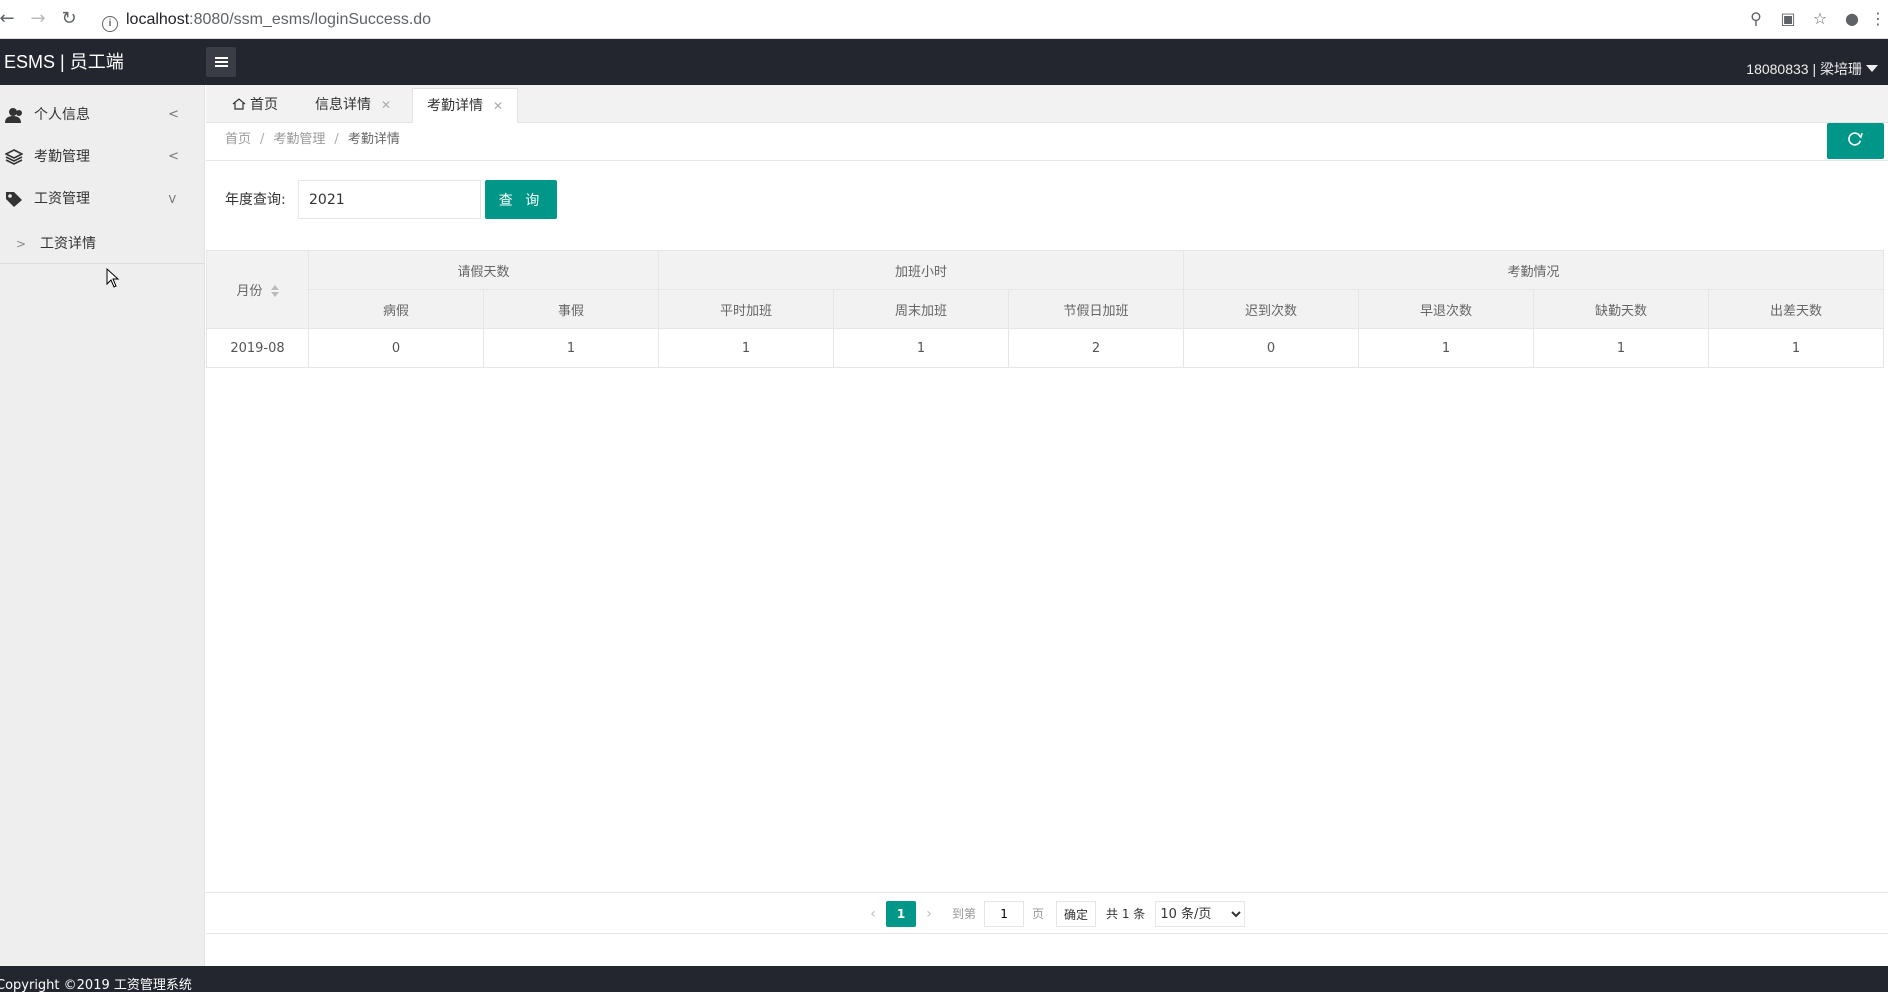  I want to click on tab-info-detail: 信息详情 ✕, so click(353, 105).